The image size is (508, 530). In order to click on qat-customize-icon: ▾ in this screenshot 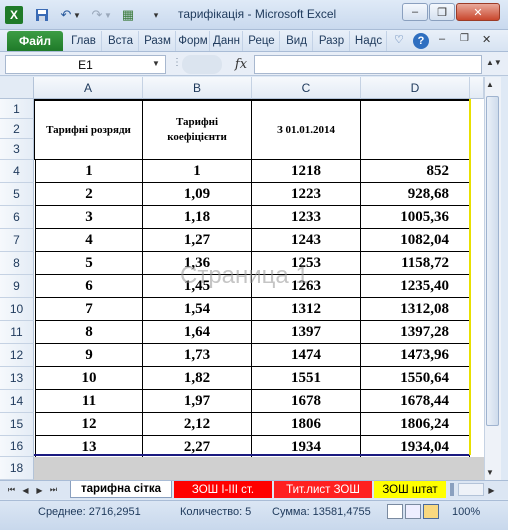, I will do `click(156, 15)`.